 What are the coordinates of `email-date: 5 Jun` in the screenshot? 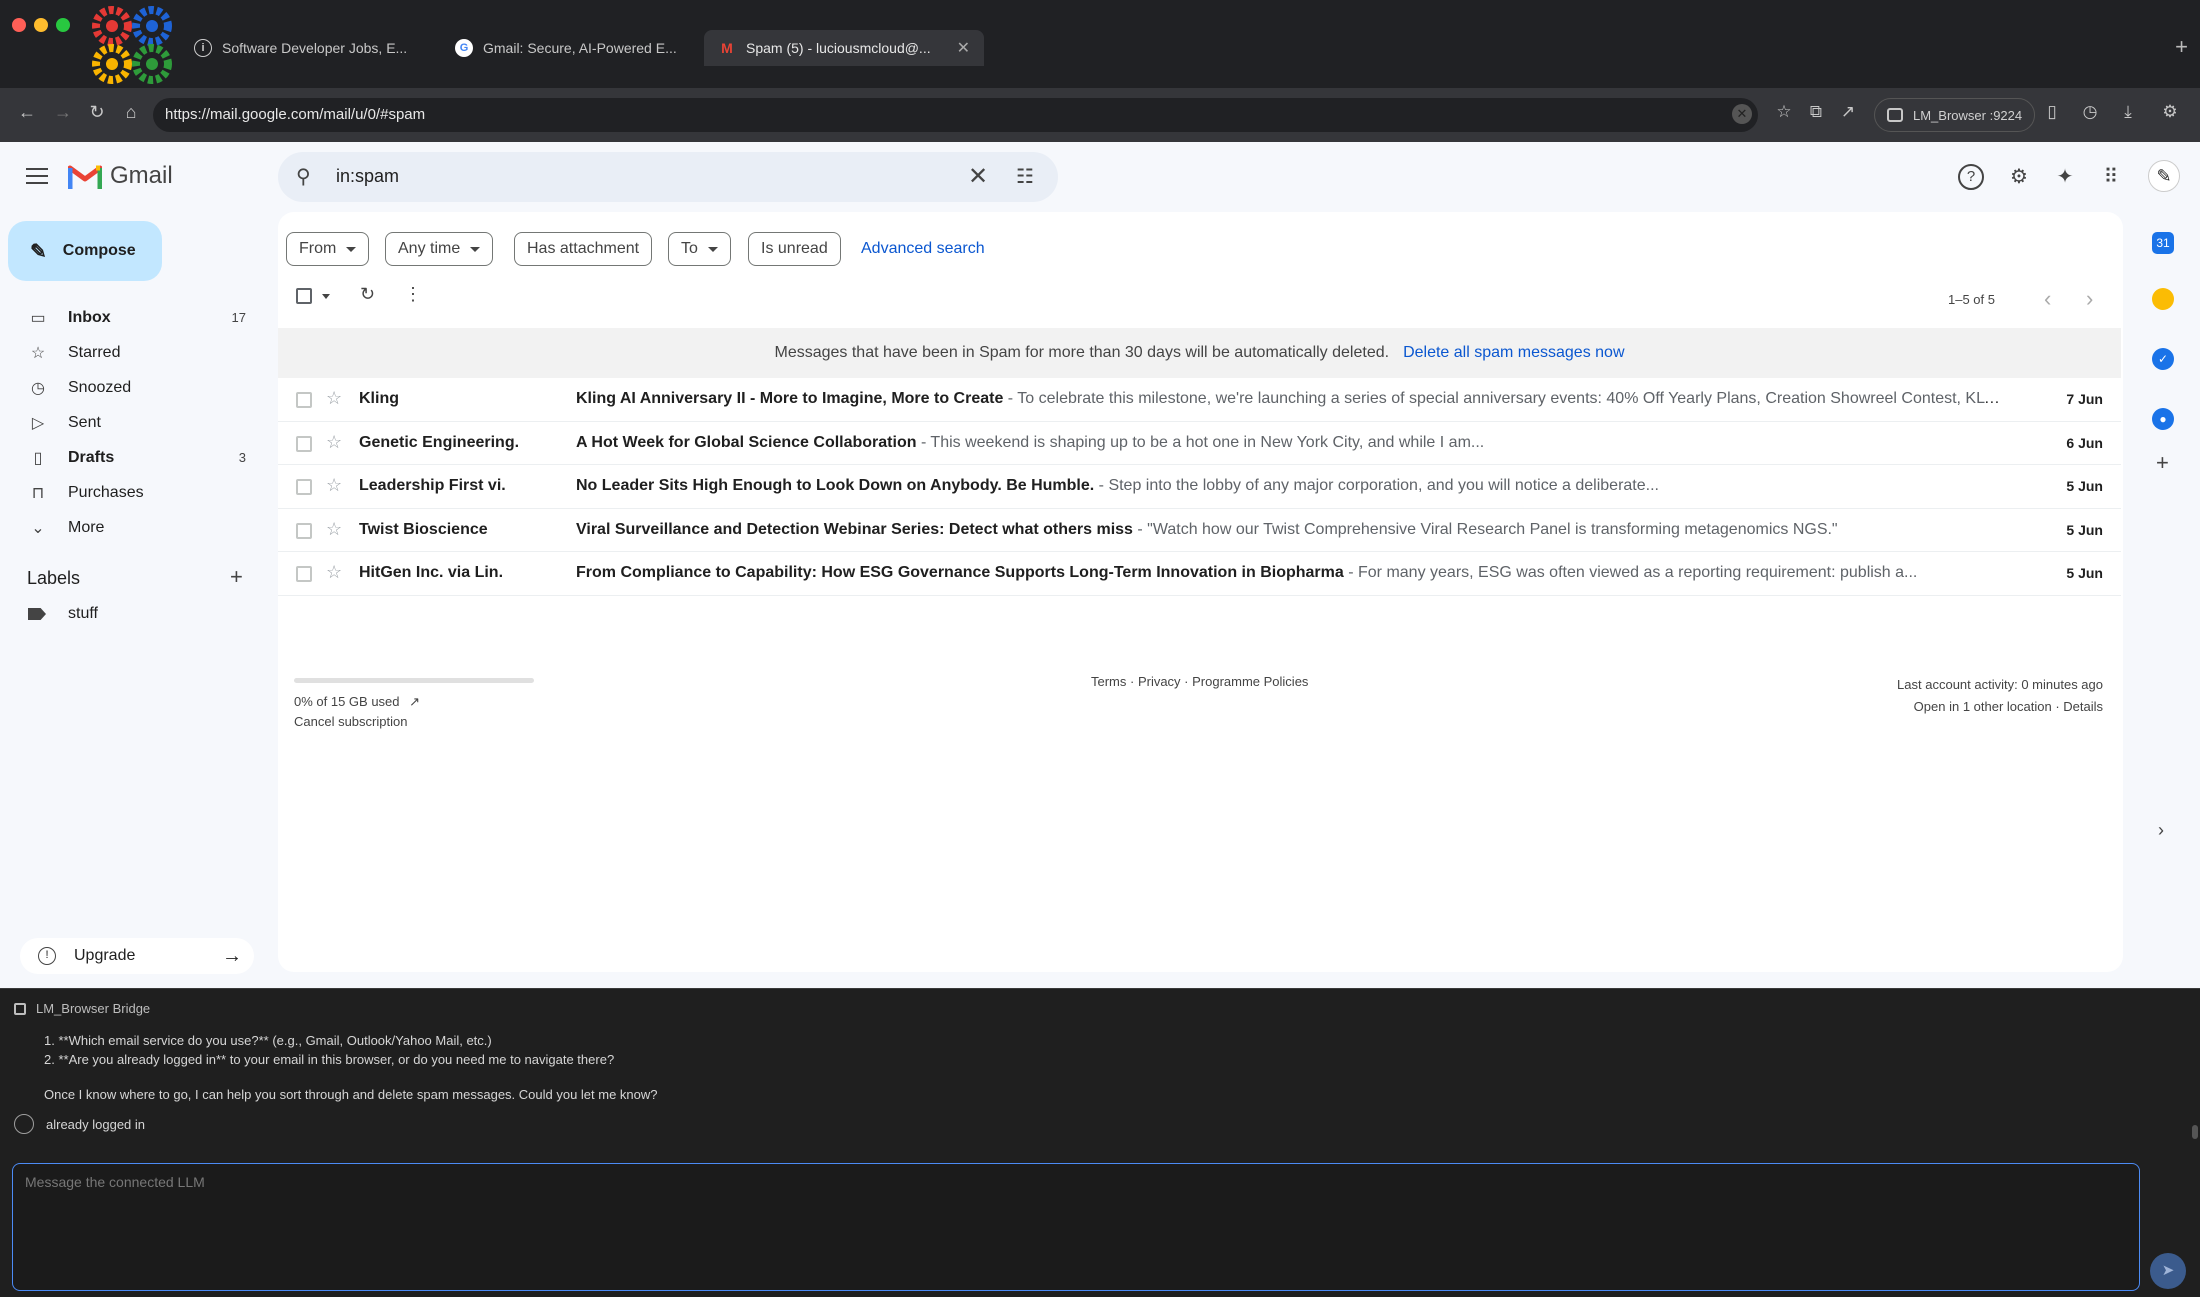 It's located at (2084, 529).